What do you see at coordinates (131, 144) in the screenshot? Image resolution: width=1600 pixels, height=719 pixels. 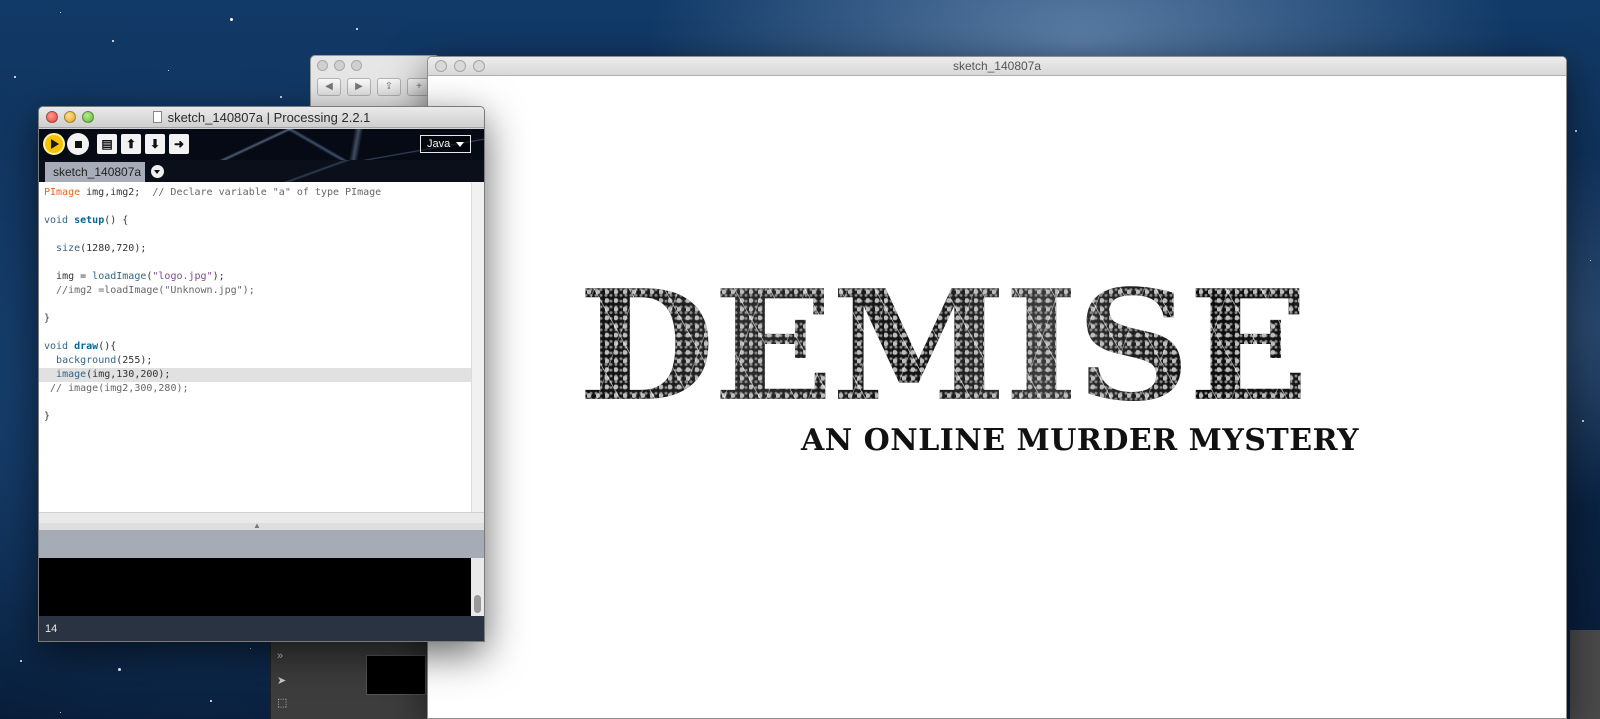 I see `open-arrow-up-icon: ⬆` at bounding box center [131, 144].